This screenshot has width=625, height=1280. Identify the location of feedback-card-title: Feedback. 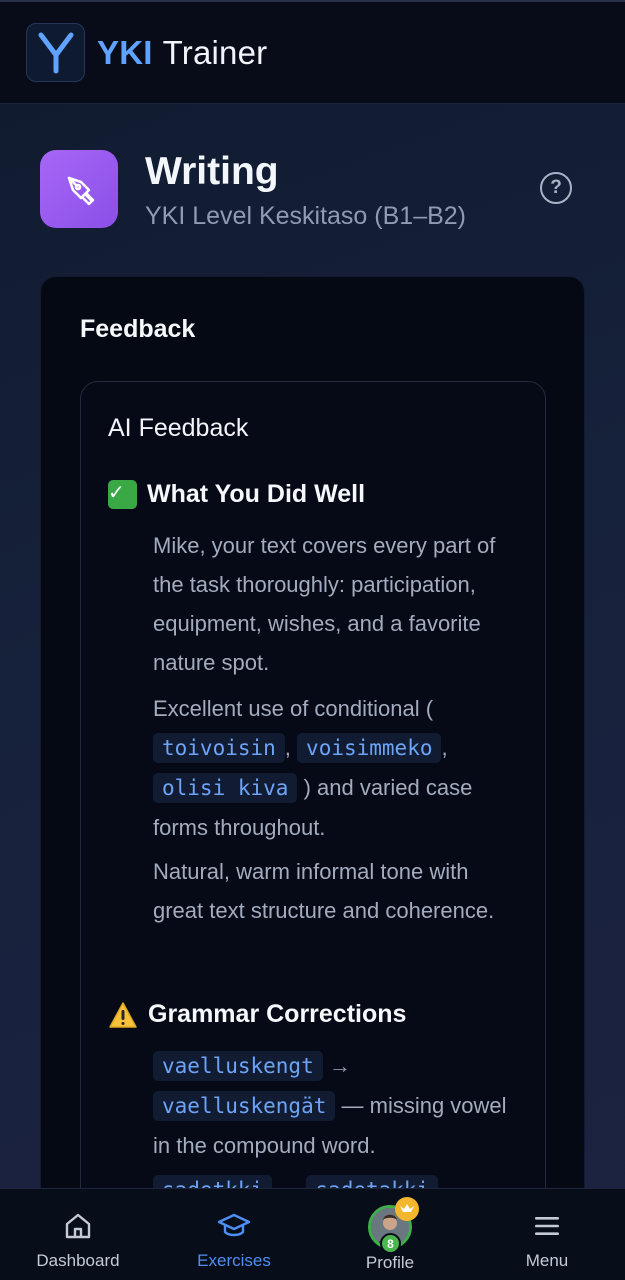
(138, 329).